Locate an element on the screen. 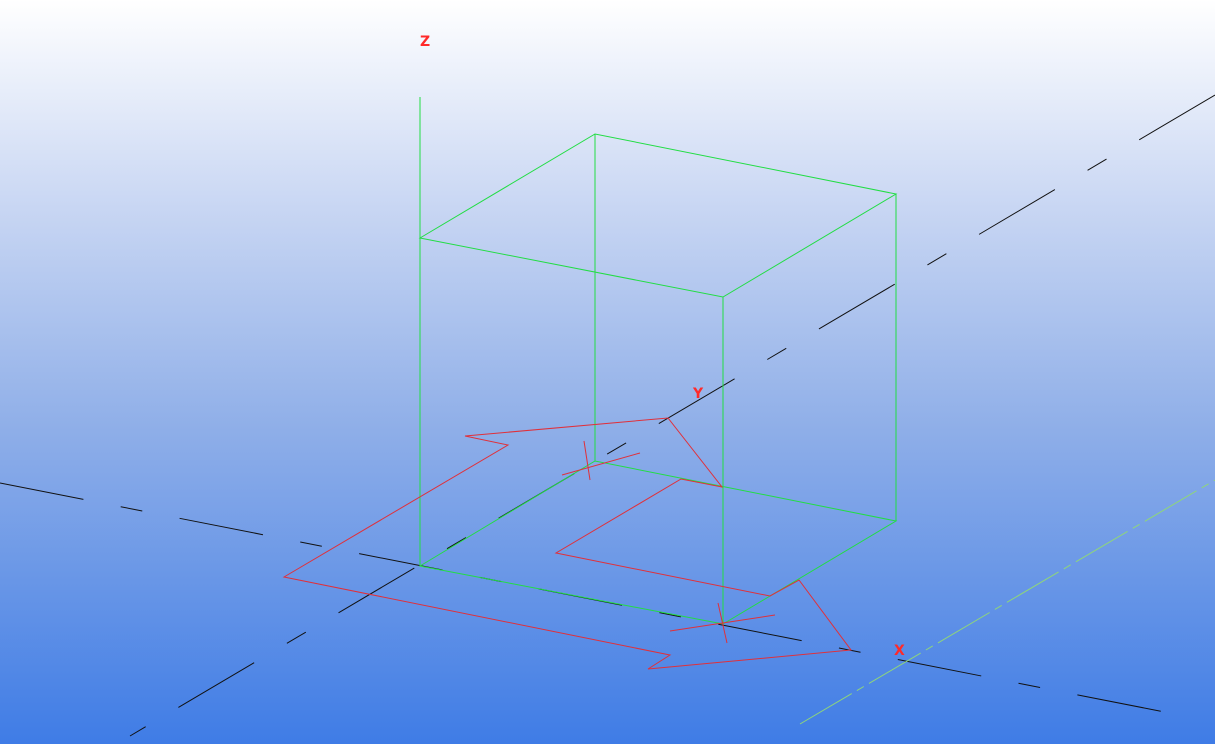 The image size is (1215, 744). secondary-guide-line is located at coordinates (1007, 602).